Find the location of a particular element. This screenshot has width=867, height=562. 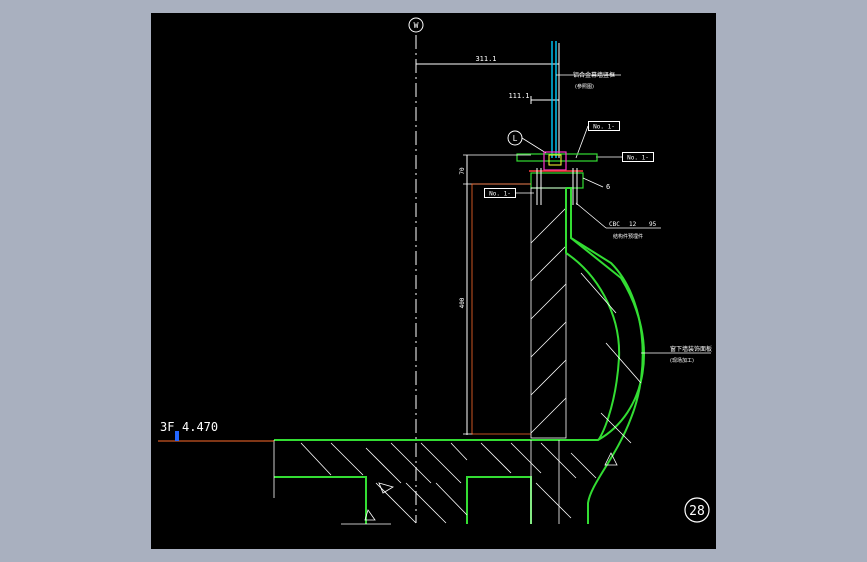

glass-note-sub: (参照图) is located at coordinates (584, 86).